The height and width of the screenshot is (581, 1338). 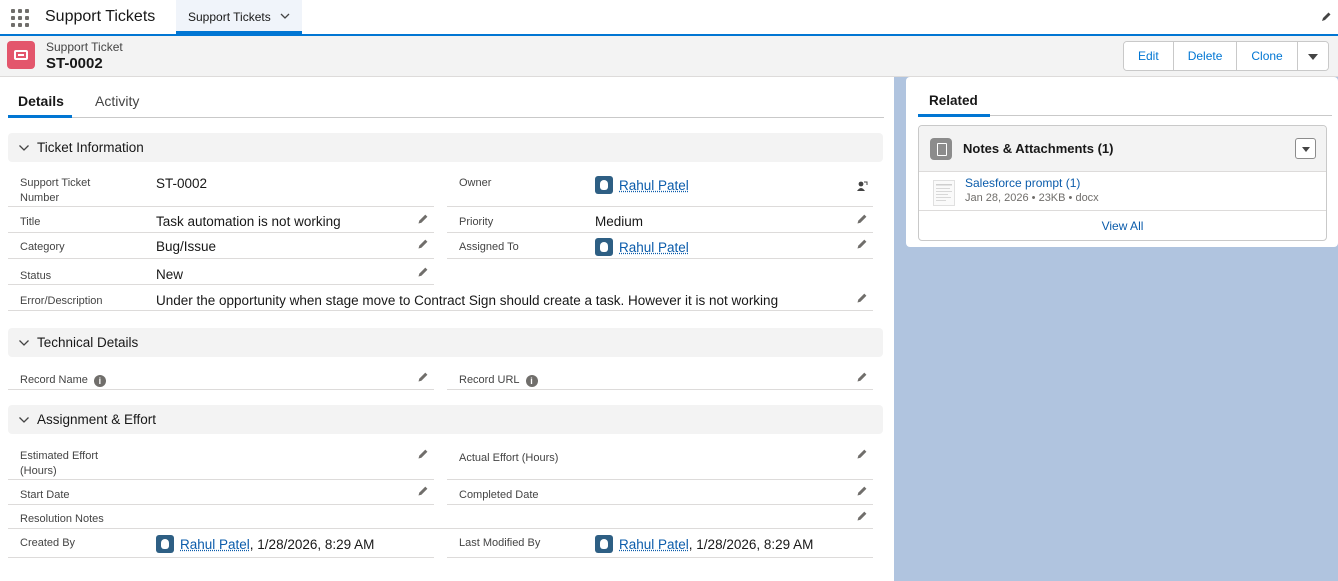 What do you see at coordinates (500, 543) in the screenshot?
I see `field-label: Last Modified By` at bounding box center [500, 543].